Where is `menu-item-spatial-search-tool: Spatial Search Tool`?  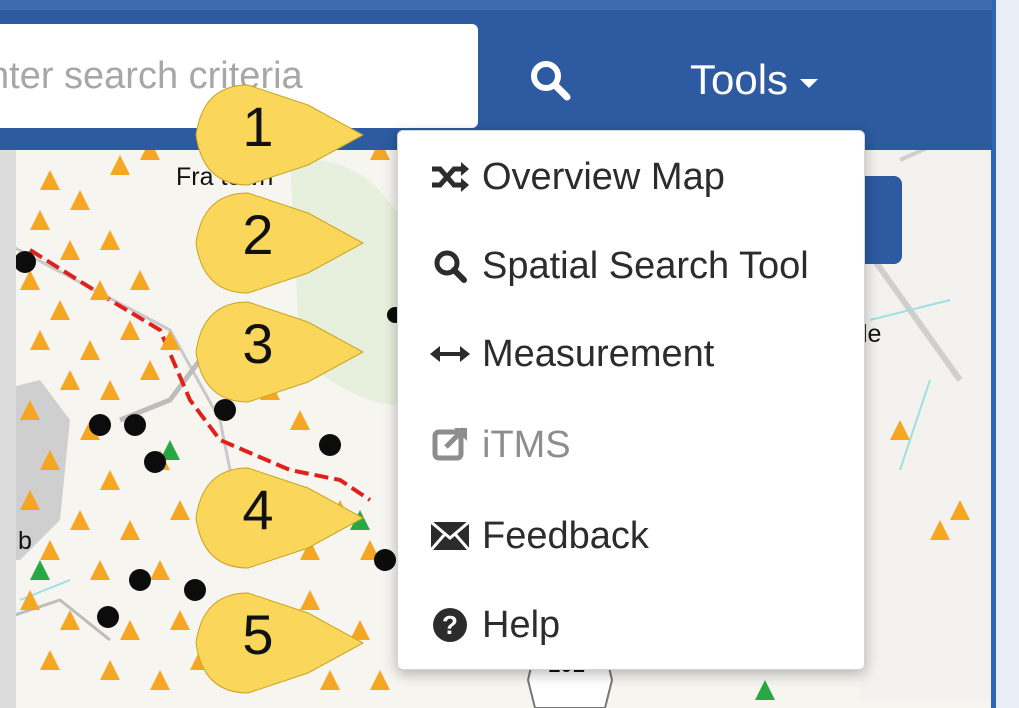
menu-item-spatial-search-tool: Spatial Search Tool is located at coordinates (618, 266).